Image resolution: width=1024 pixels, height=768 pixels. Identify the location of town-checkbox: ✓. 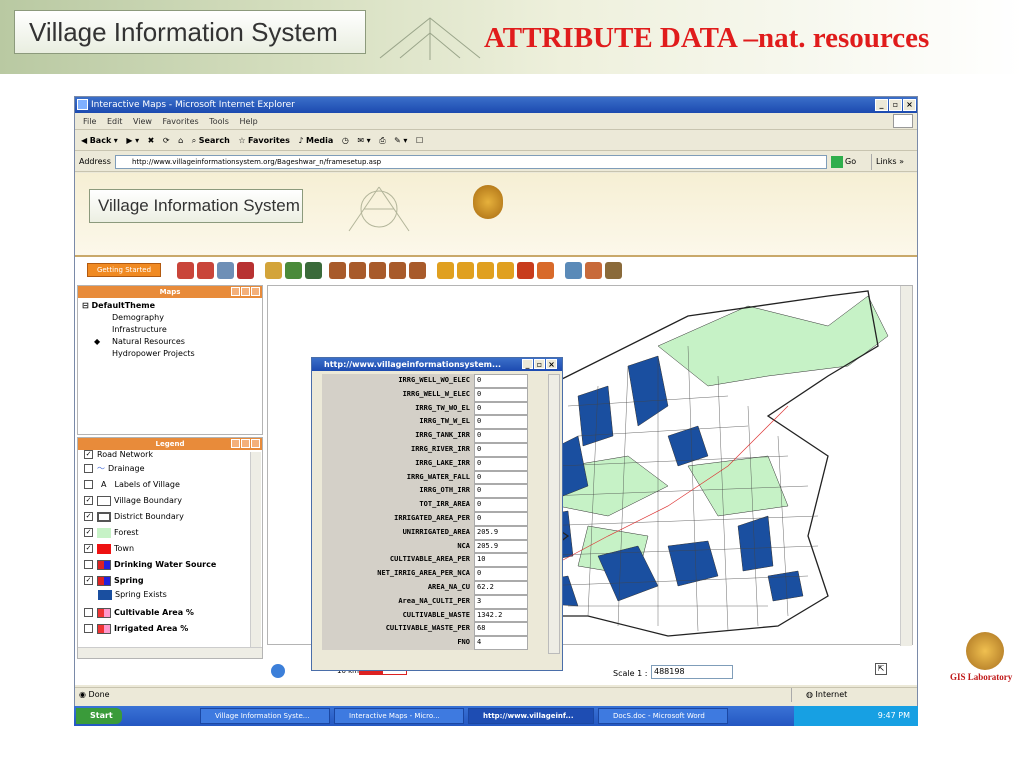
(88, 548).